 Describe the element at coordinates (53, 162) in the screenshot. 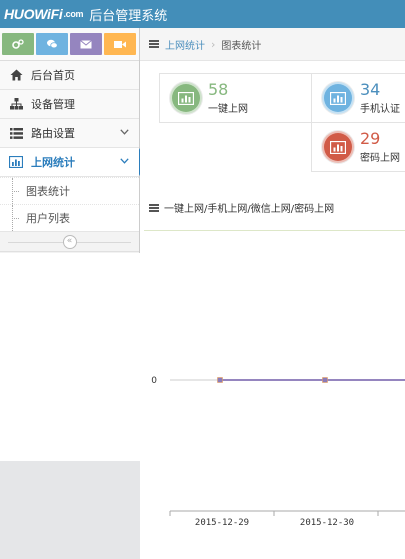

I see `sidebar-item-label: 上网统计` at that location.